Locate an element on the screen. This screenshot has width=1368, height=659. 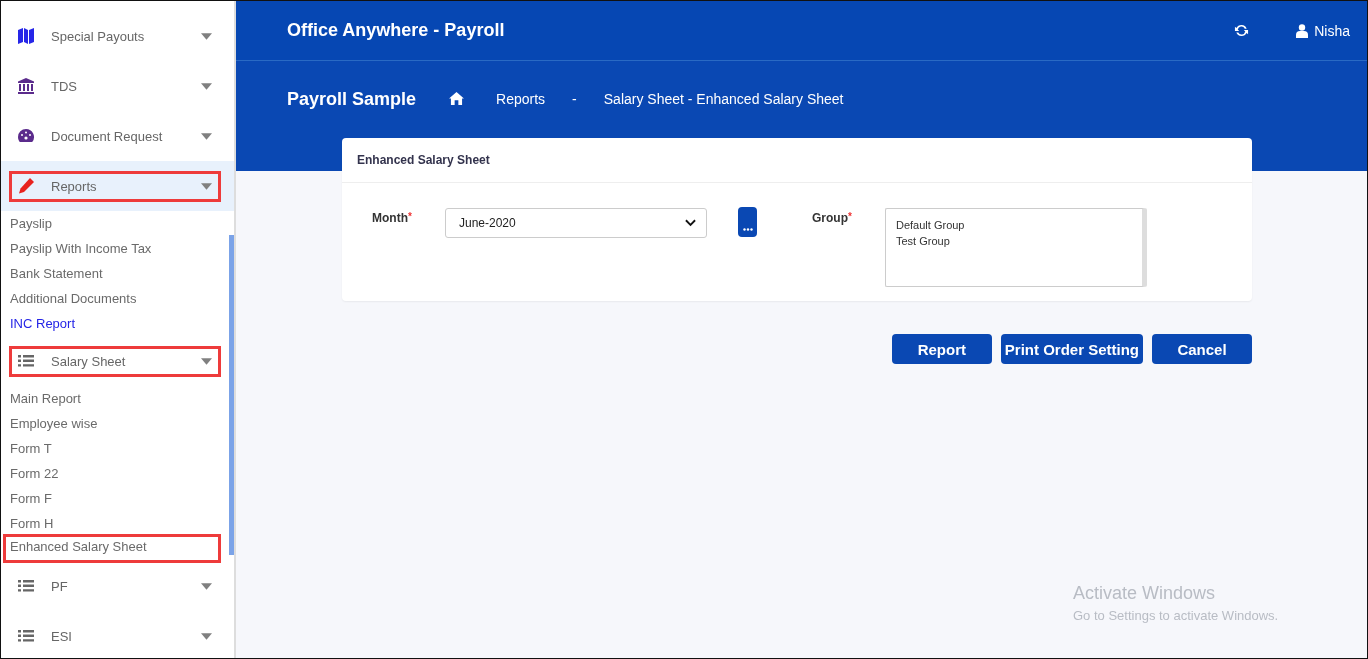
company-name: Payroll Sample is located at coordinates (352, 99).